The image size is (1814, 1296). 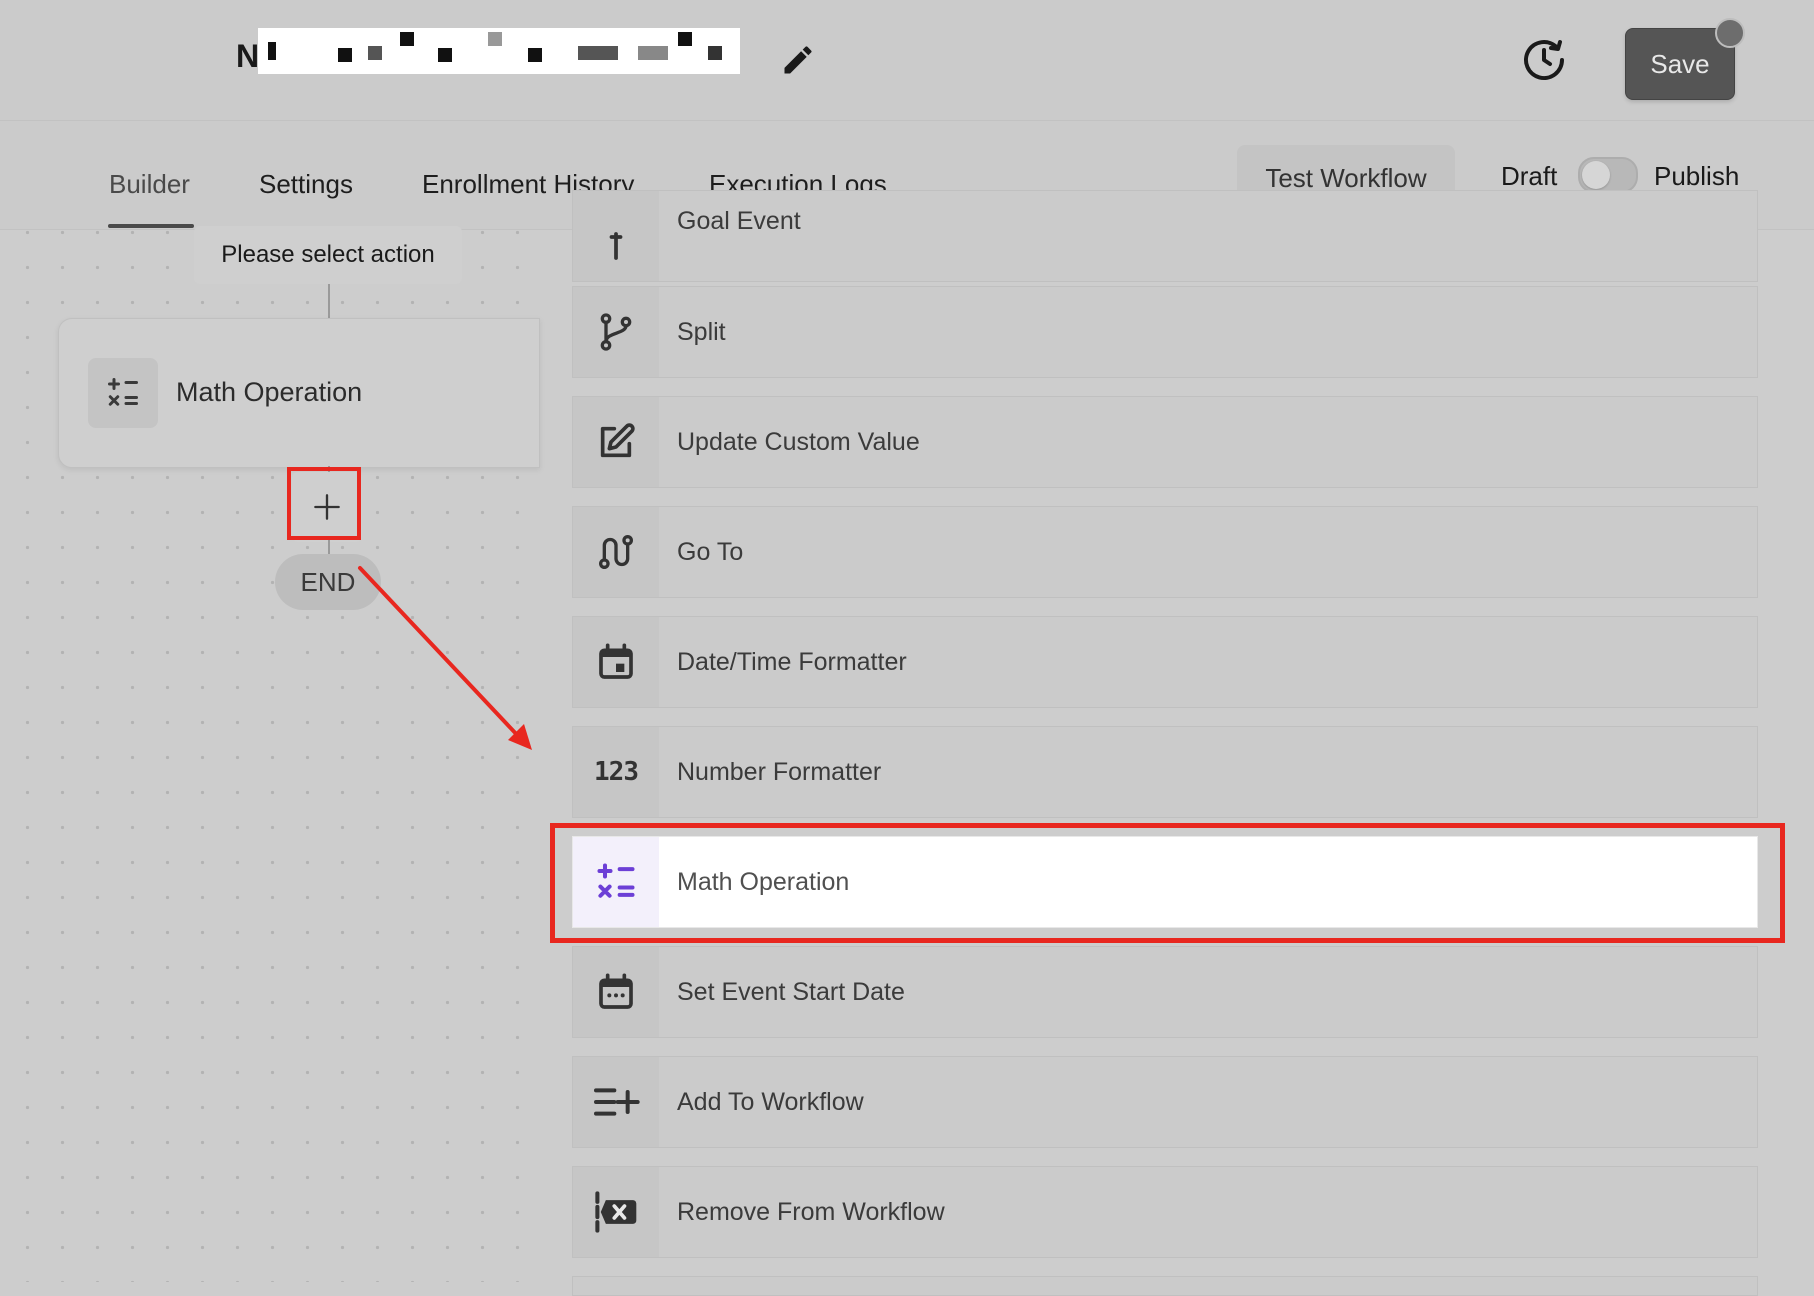 I want to click on history-clock-icon, so click(x=1544, y=60).